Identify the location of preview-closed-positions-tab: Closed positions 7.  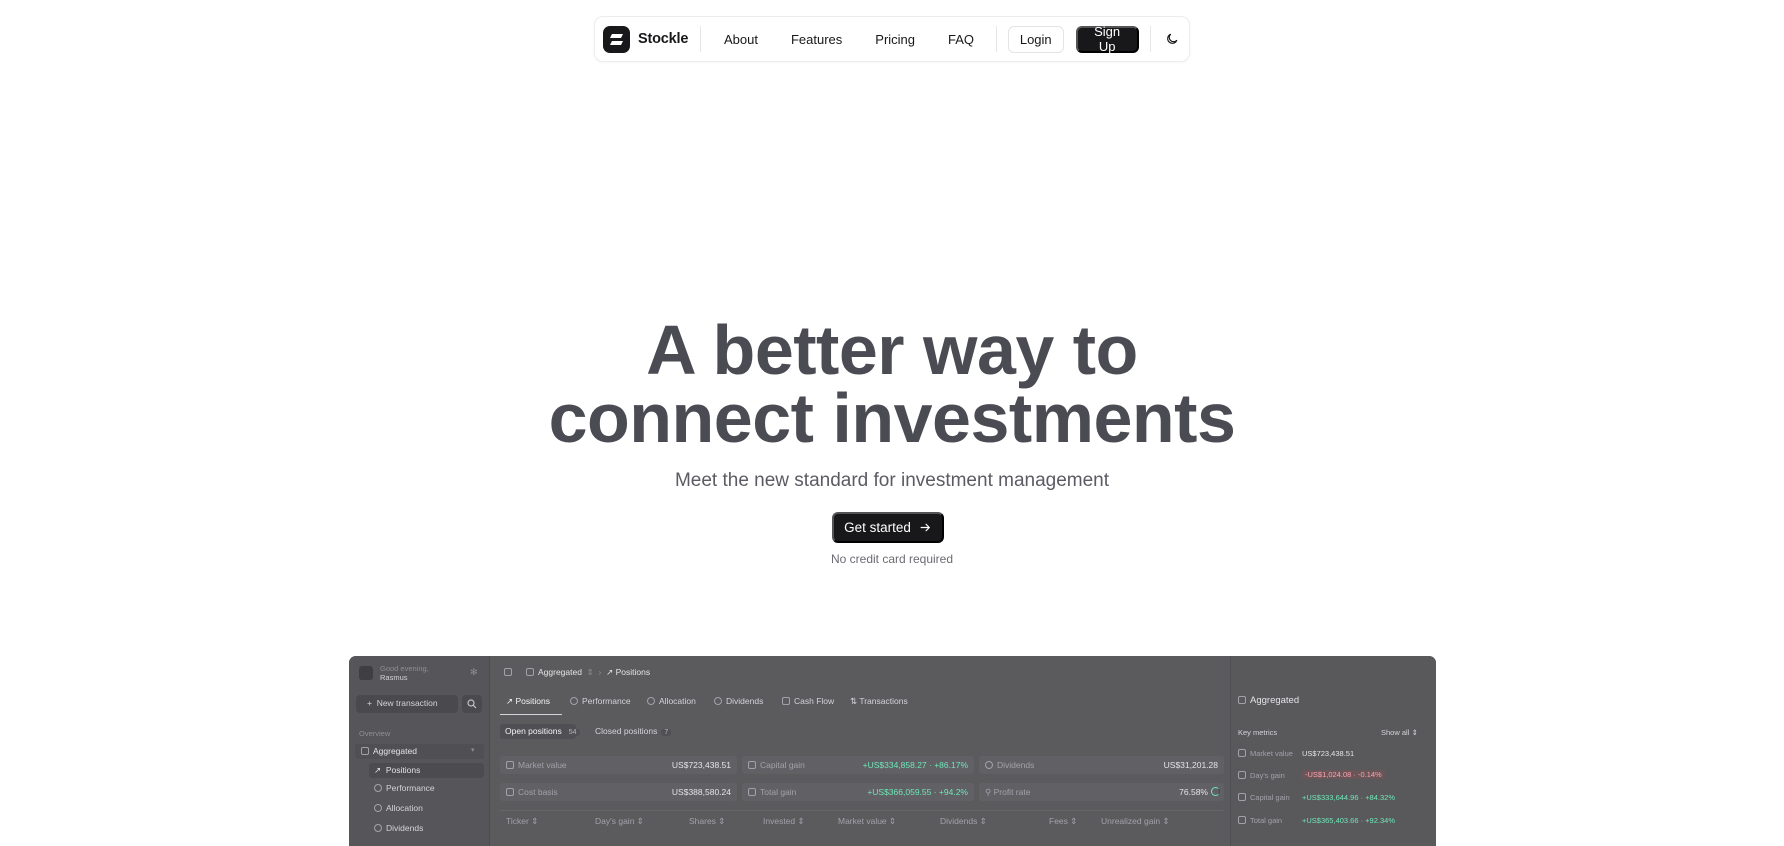
(633, 731).